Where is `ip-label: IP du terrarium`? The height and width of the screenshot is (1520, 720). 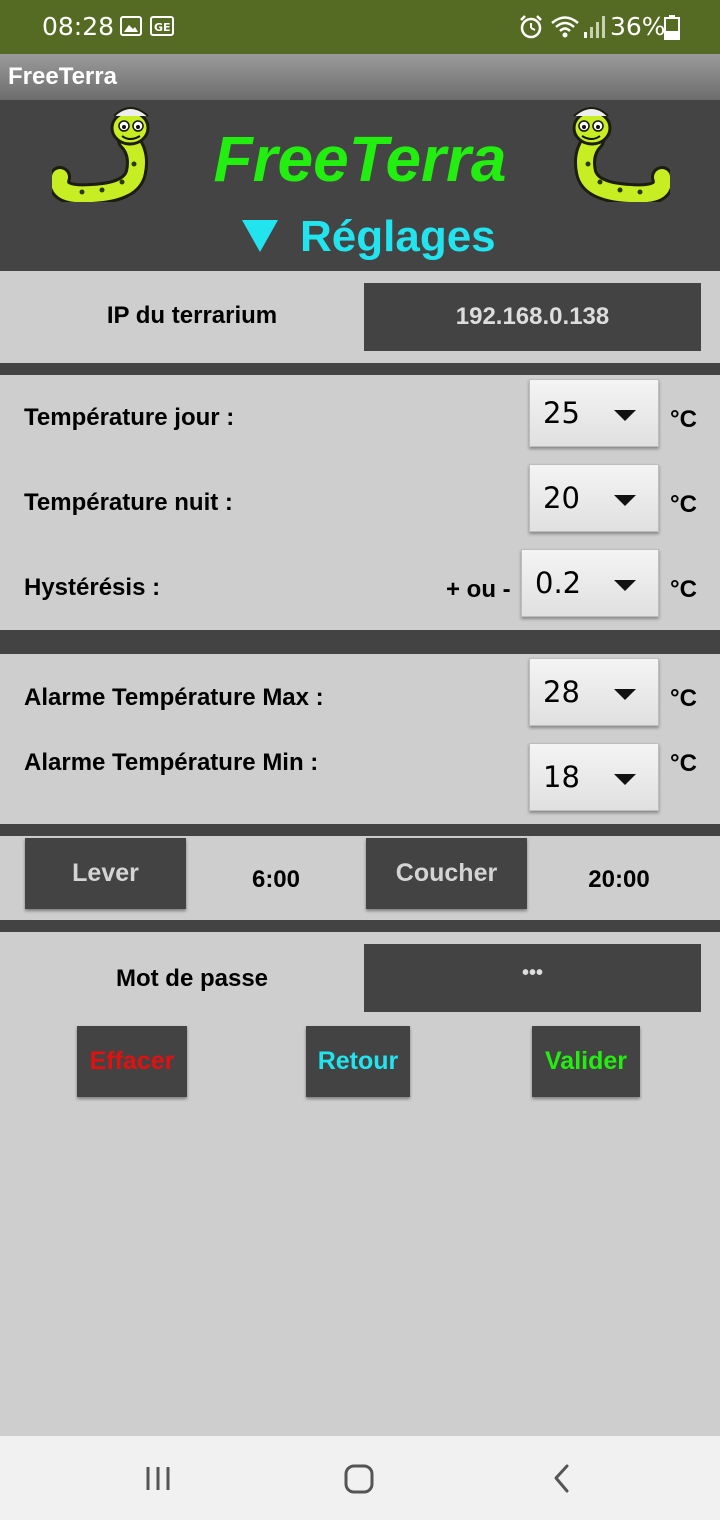 ip-label: IP du terrarium is located at coordinates (192, 315).